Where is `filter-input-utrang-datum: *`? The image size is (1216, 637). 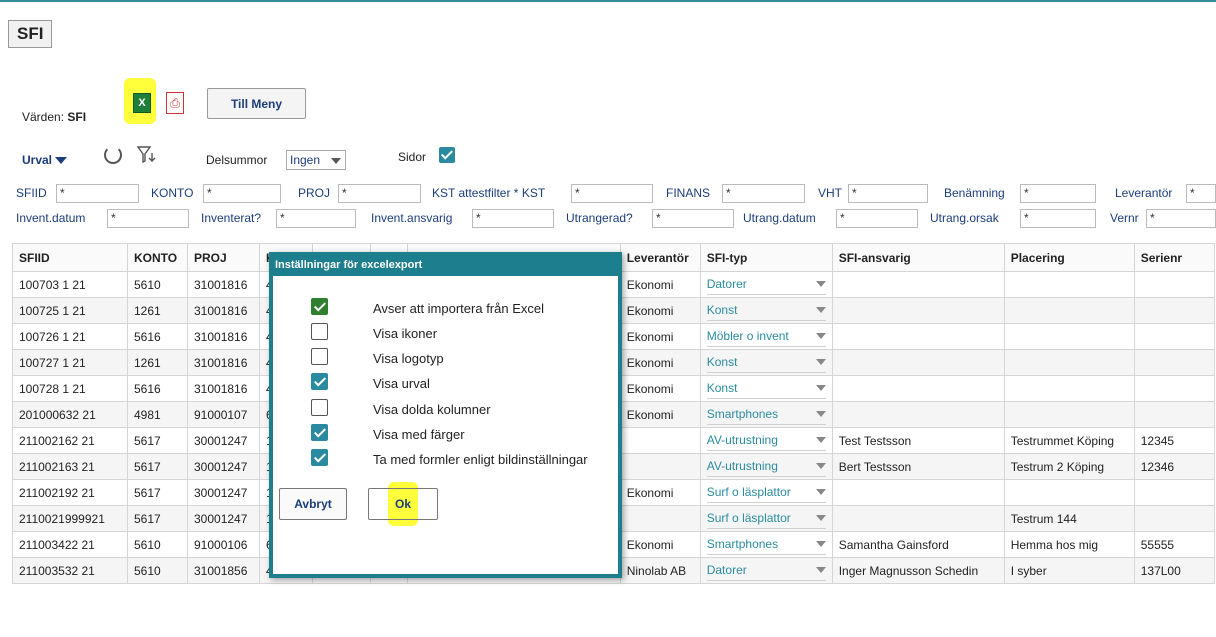 filter-input-utrang-datum: * is located at coordinates (877, 218).